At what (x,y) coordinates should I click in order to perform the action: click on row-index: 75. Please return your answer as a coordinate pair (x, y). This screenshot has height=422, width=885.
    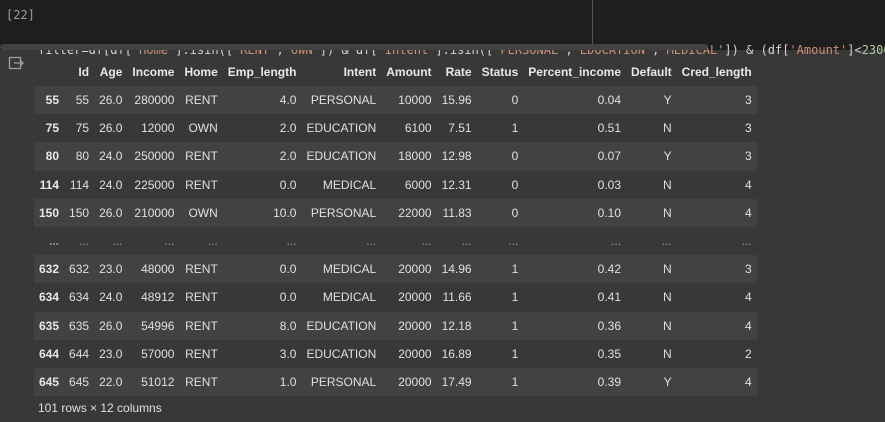
    Looking at the image, I should click on (52, 128).